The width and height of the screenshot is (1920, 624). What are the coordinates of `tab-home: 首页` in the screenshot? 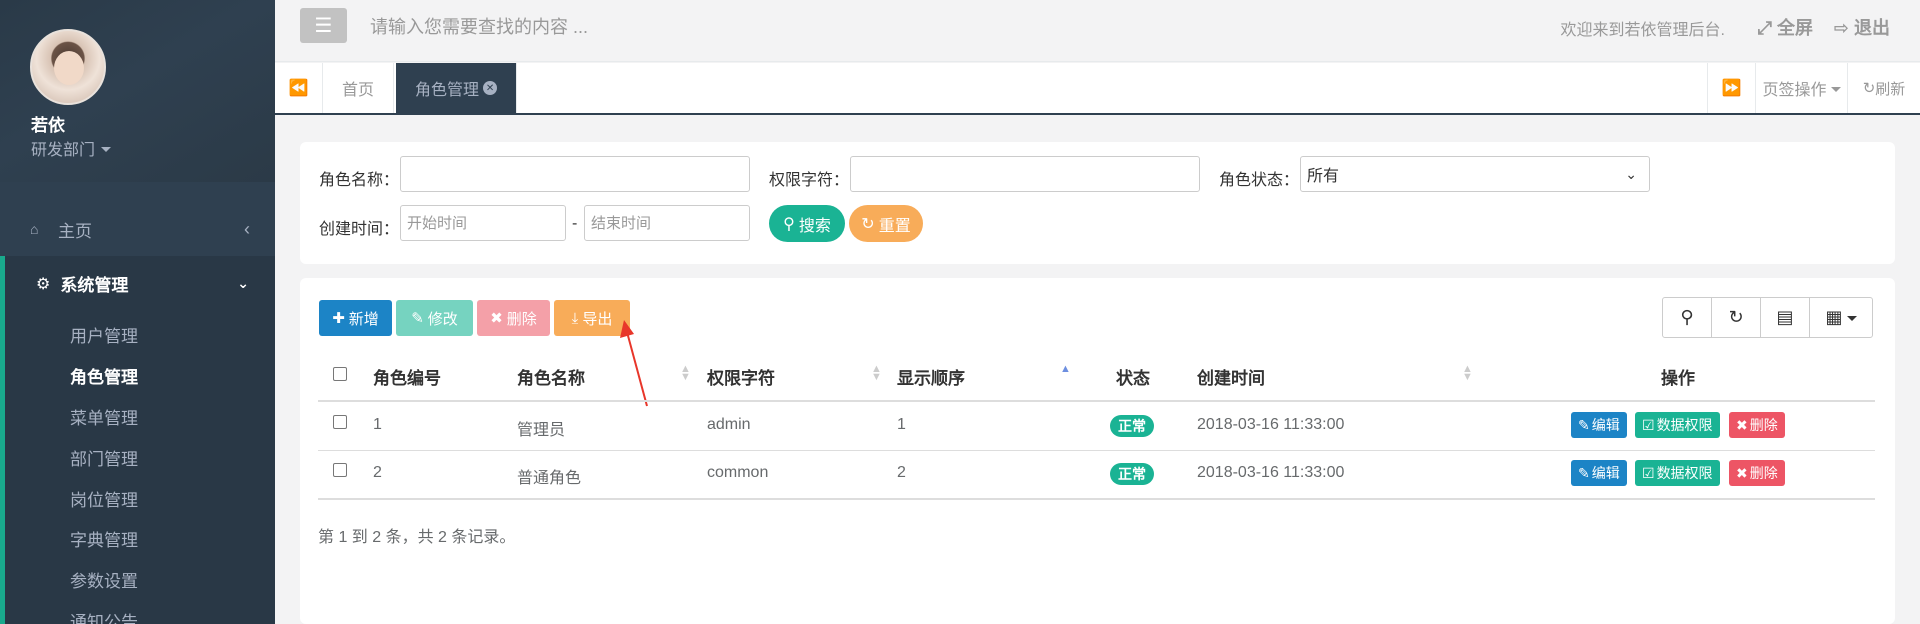 It's located at (359, 88).